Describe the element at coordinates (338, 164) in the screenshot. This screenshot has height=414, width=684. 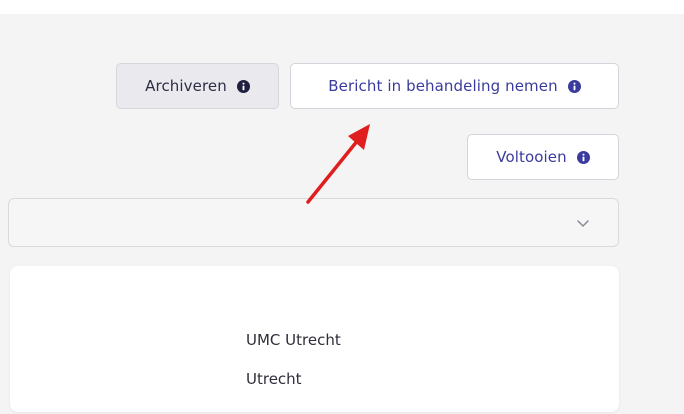
I see `red-arrow` at that location.